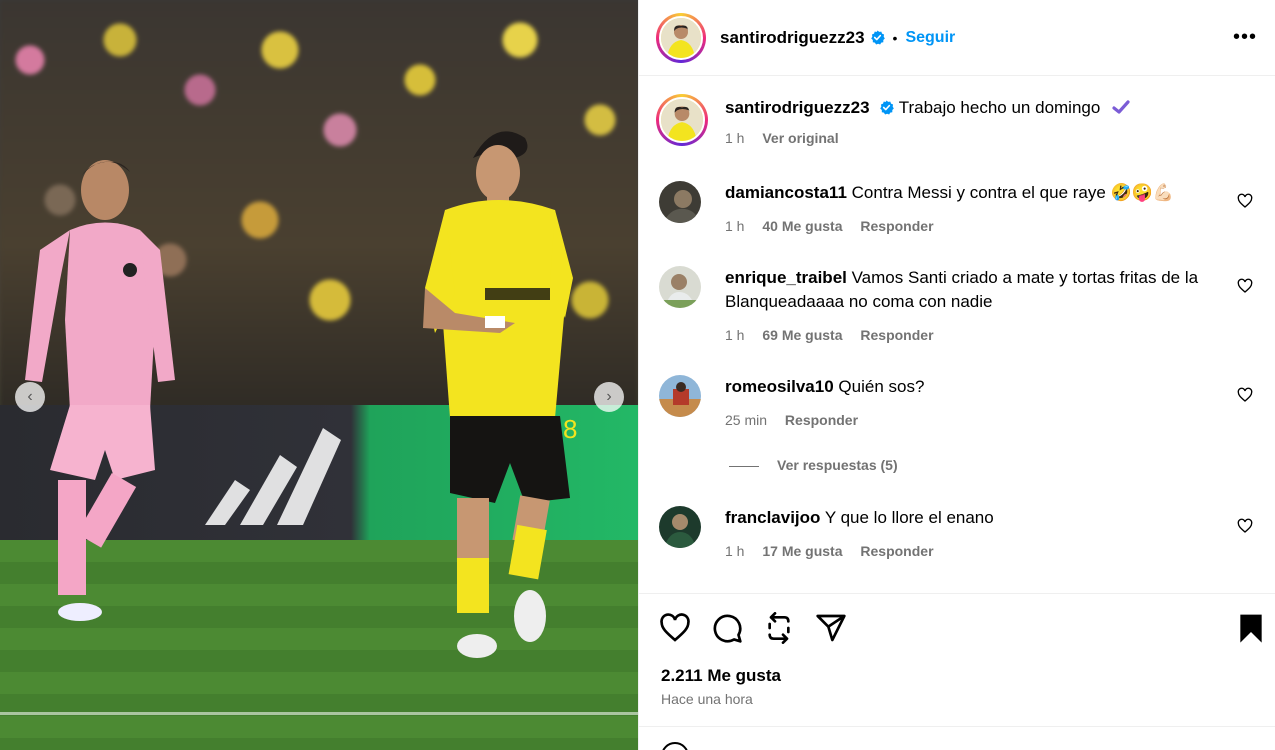  What do you see at coordinates (813, 465) in the screenshot?
I see `view-replies-button: Ver respuestas (5)` at bounding box center [813, 465].